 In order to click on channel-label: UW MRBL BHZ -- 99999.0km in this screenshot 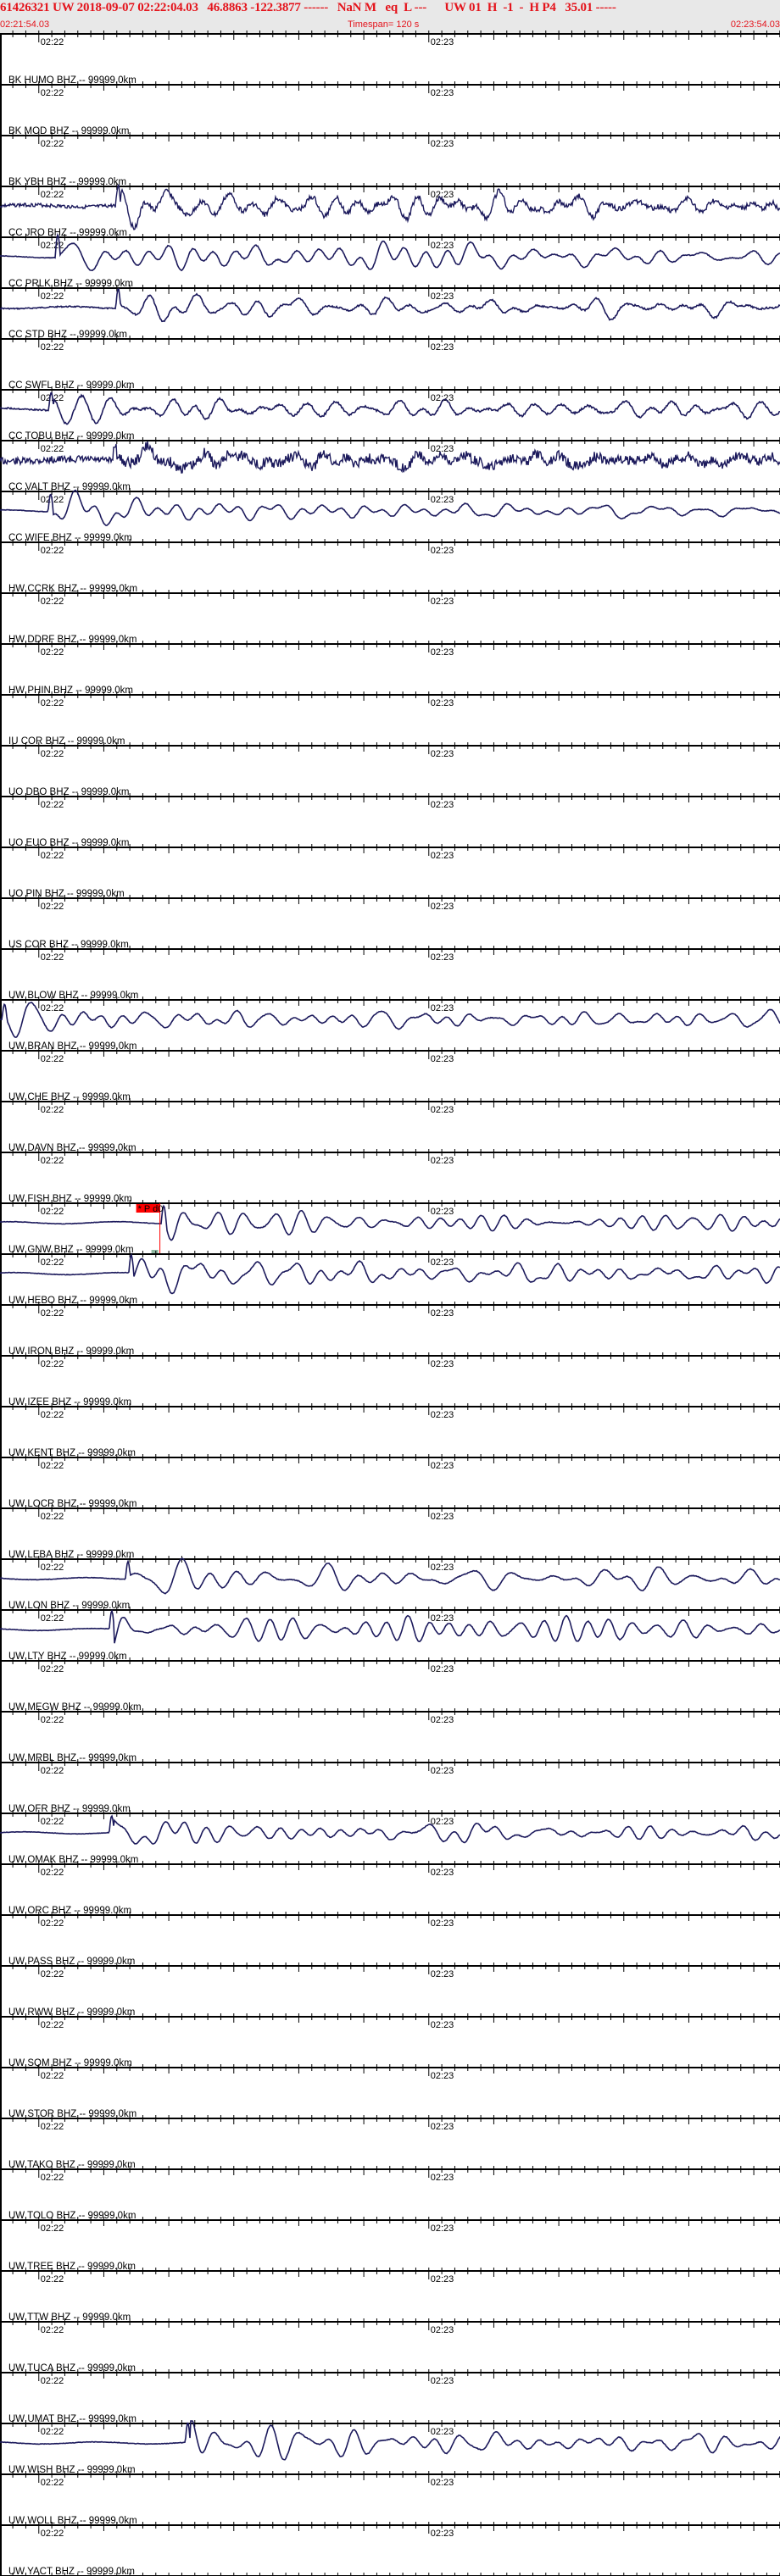, I will do `click(72, 1758)`.